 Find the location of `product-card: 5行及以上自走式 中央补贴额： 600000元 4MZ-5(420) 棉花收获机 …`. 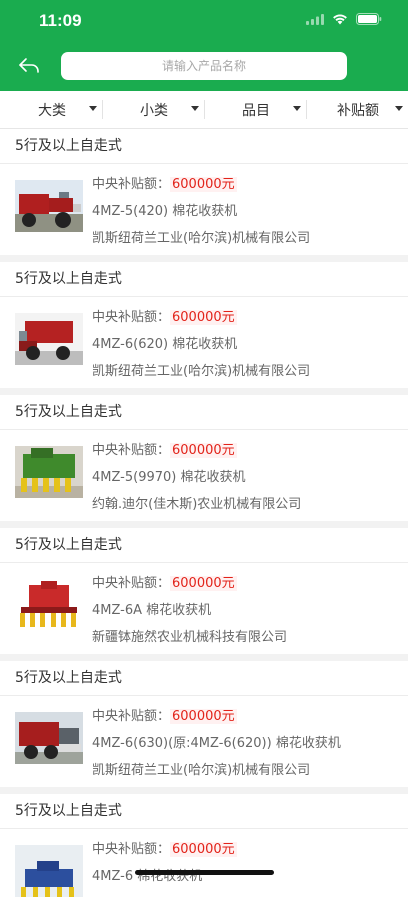

product-card: 5行及以上自走式 中央补贴额： 600000元 4MZ-5(420) 棉花收获机 … is located at coordinates (204, 192).